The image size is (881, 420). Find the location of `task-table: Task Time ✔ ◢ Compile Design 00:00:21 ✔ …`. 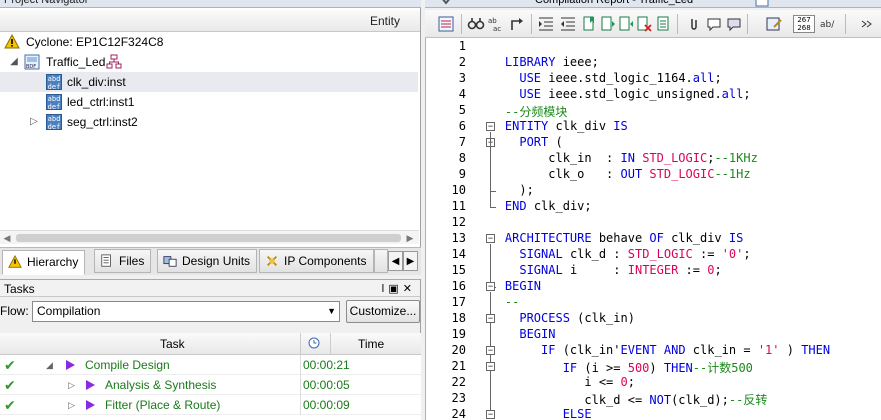

task-table: Task Time ✔ ◢ Compile Design 00:00:21 ✔ … is located at coordinates (210, 376).